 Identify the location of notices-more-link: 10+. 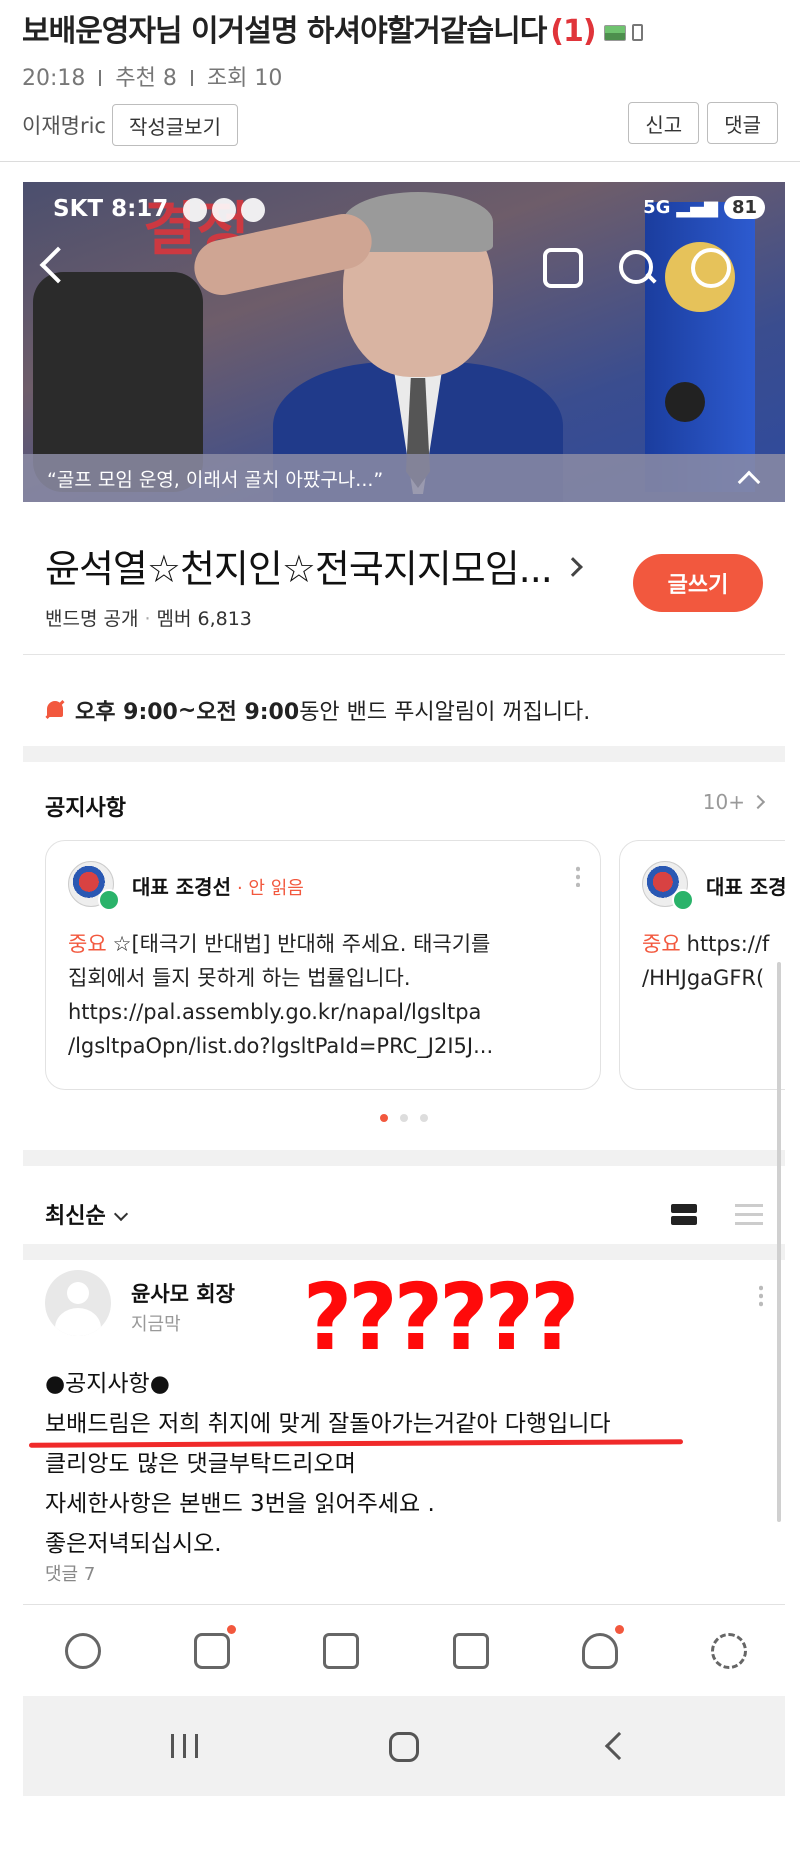
(734, 802).